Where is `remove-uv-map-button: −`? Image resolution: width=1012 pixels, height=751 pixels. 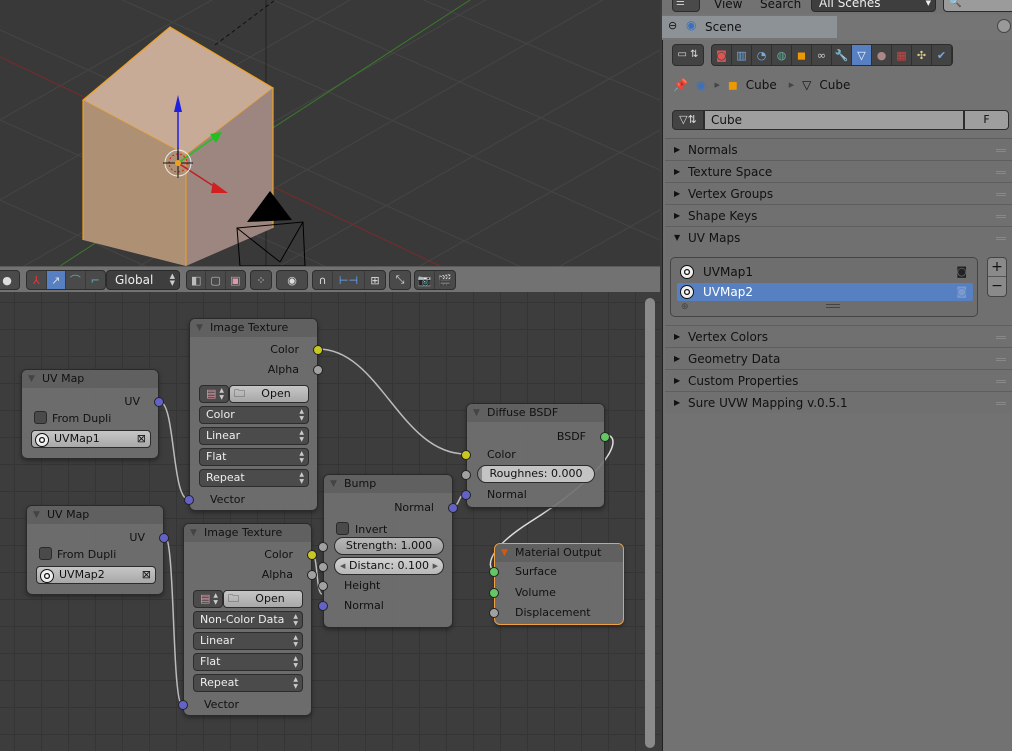
remove-uv-map-button: − is located at coordinates (997, 286).